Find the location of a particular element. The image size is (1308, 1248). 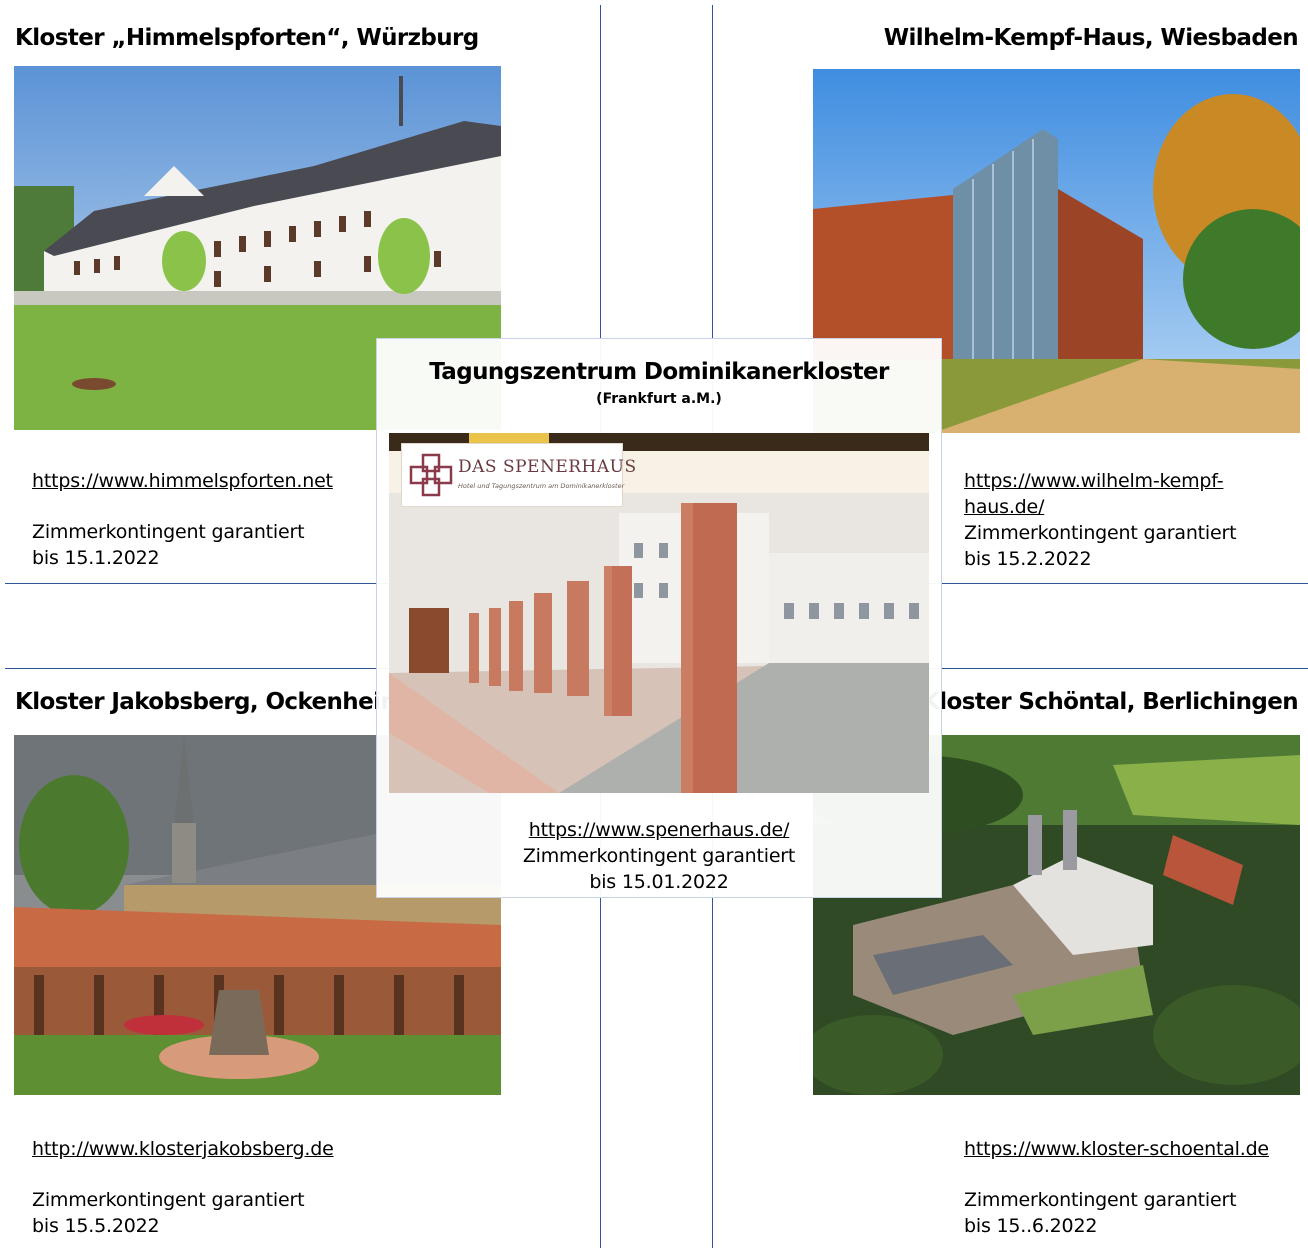

venue-title: Kloster „Himmelspforten“, Würzburg is located at coordinates (247, 38).